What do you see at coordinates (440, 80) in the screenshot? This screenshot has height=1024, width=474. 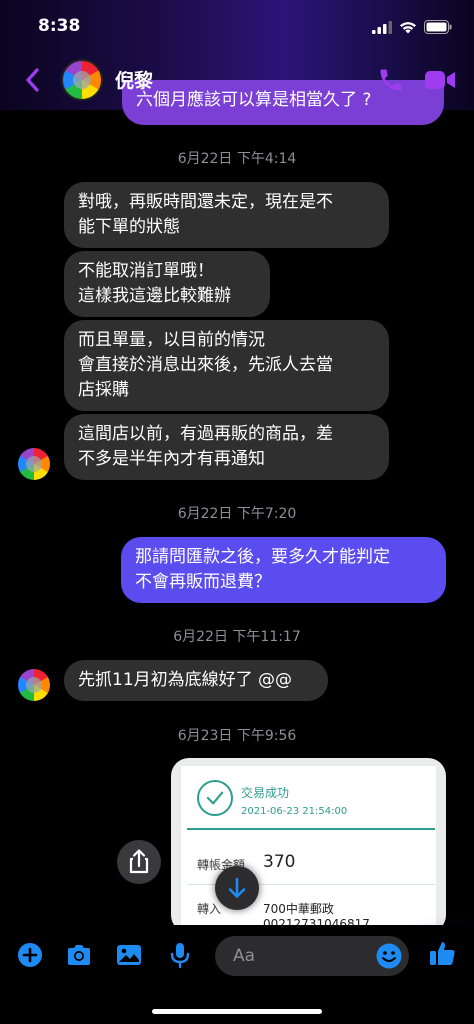 I see `video-camera-icon` at bounding box center [440, 80].